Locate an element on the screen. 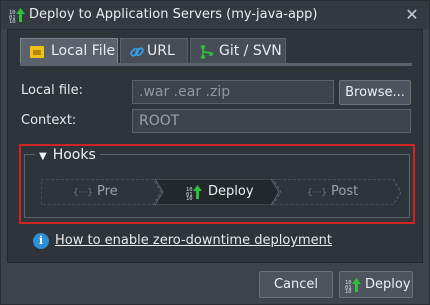 Image resolution: width=430 pixels, height=305 pixels. hooks-toggle: ▼ Hooks is located at coordinates (67, 155).